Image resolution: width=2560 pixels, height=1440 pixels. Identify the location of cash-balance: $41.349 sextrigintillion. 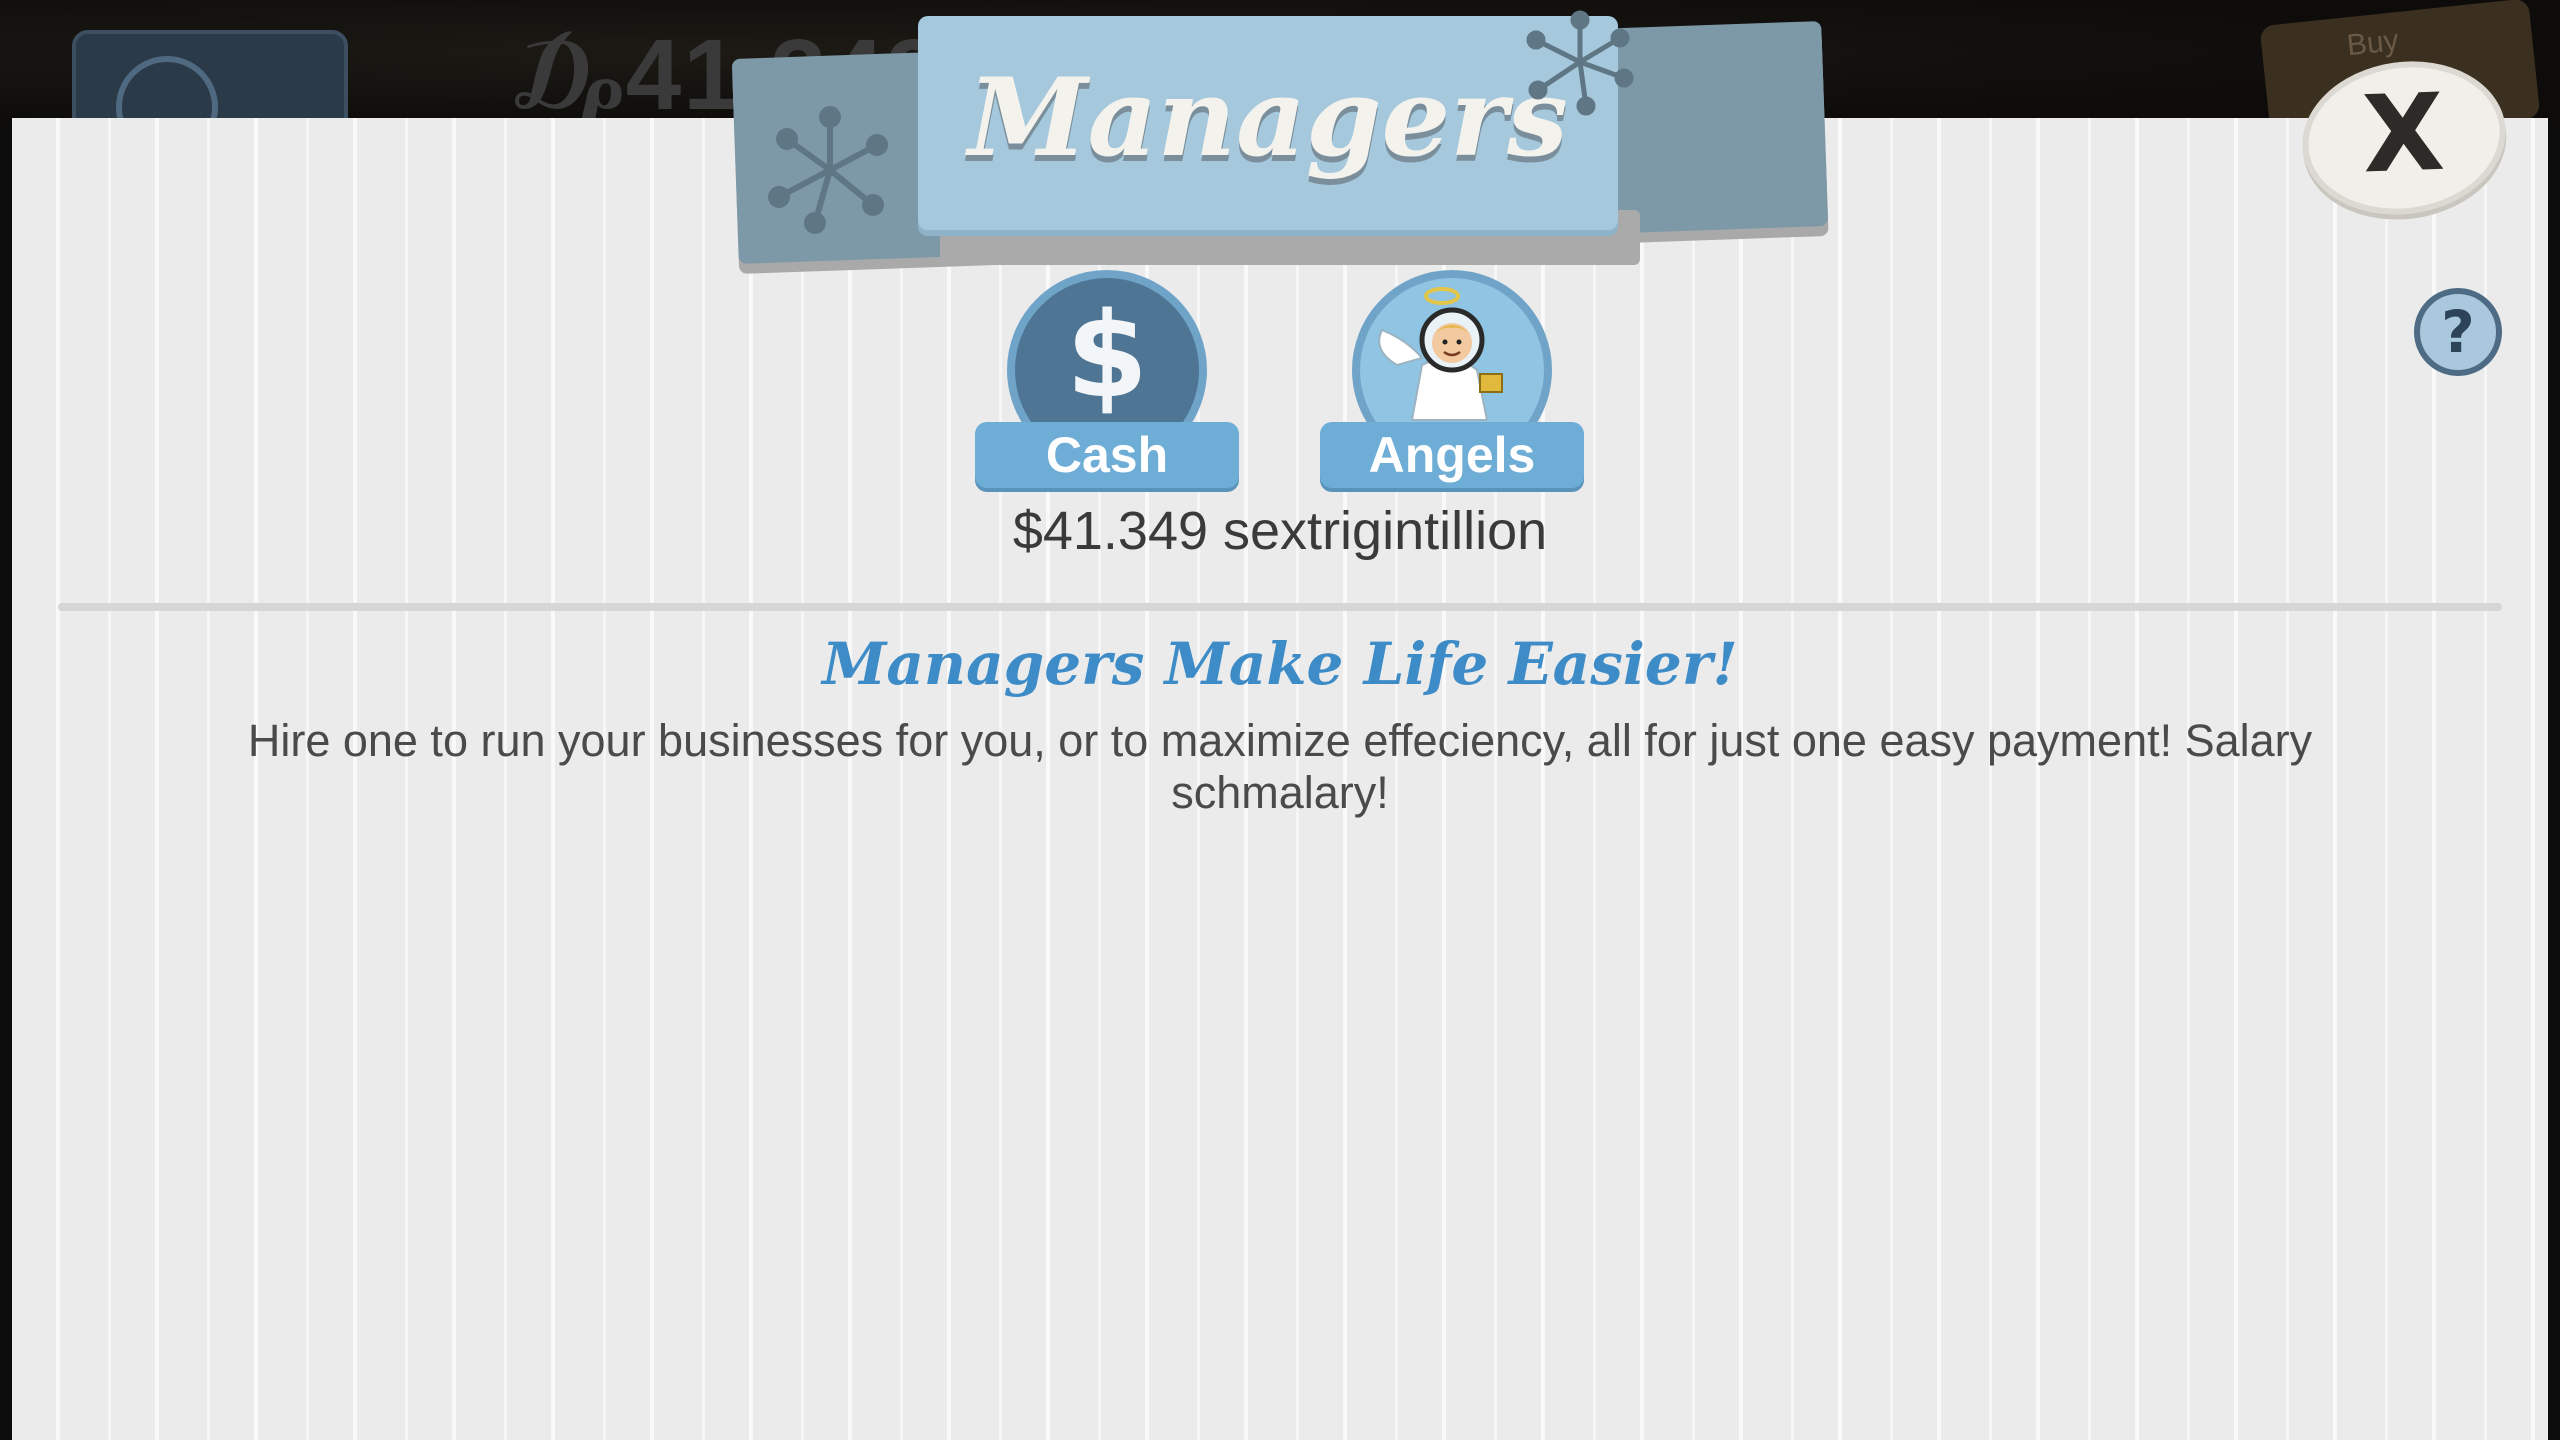
(1280, 531).